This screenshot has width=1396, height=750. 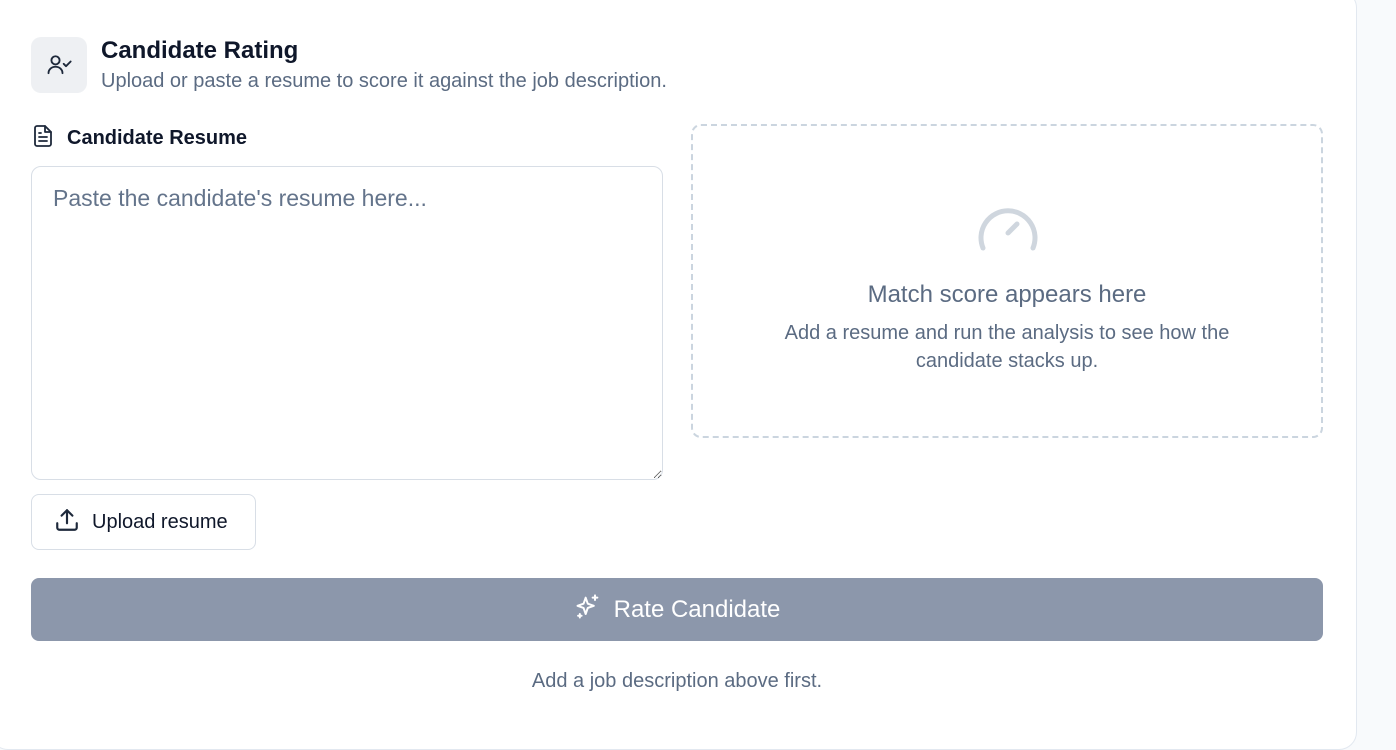 What do you see at coordinates (67, 522) in the screenshot?
I see `upload-icon` at bounding box center [67, 522].